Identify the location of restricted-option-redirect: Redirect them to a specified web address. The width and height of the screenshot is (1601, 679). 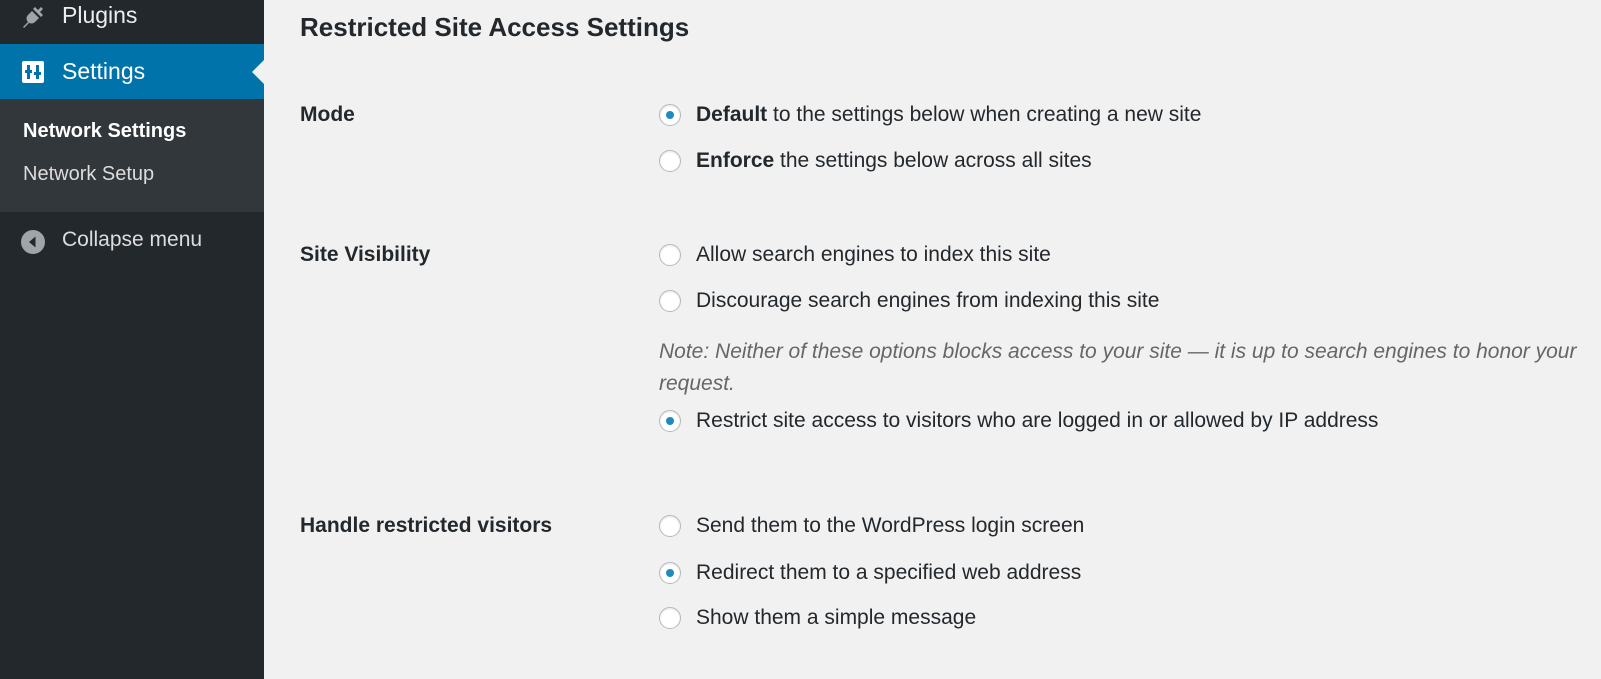
(870, 573).